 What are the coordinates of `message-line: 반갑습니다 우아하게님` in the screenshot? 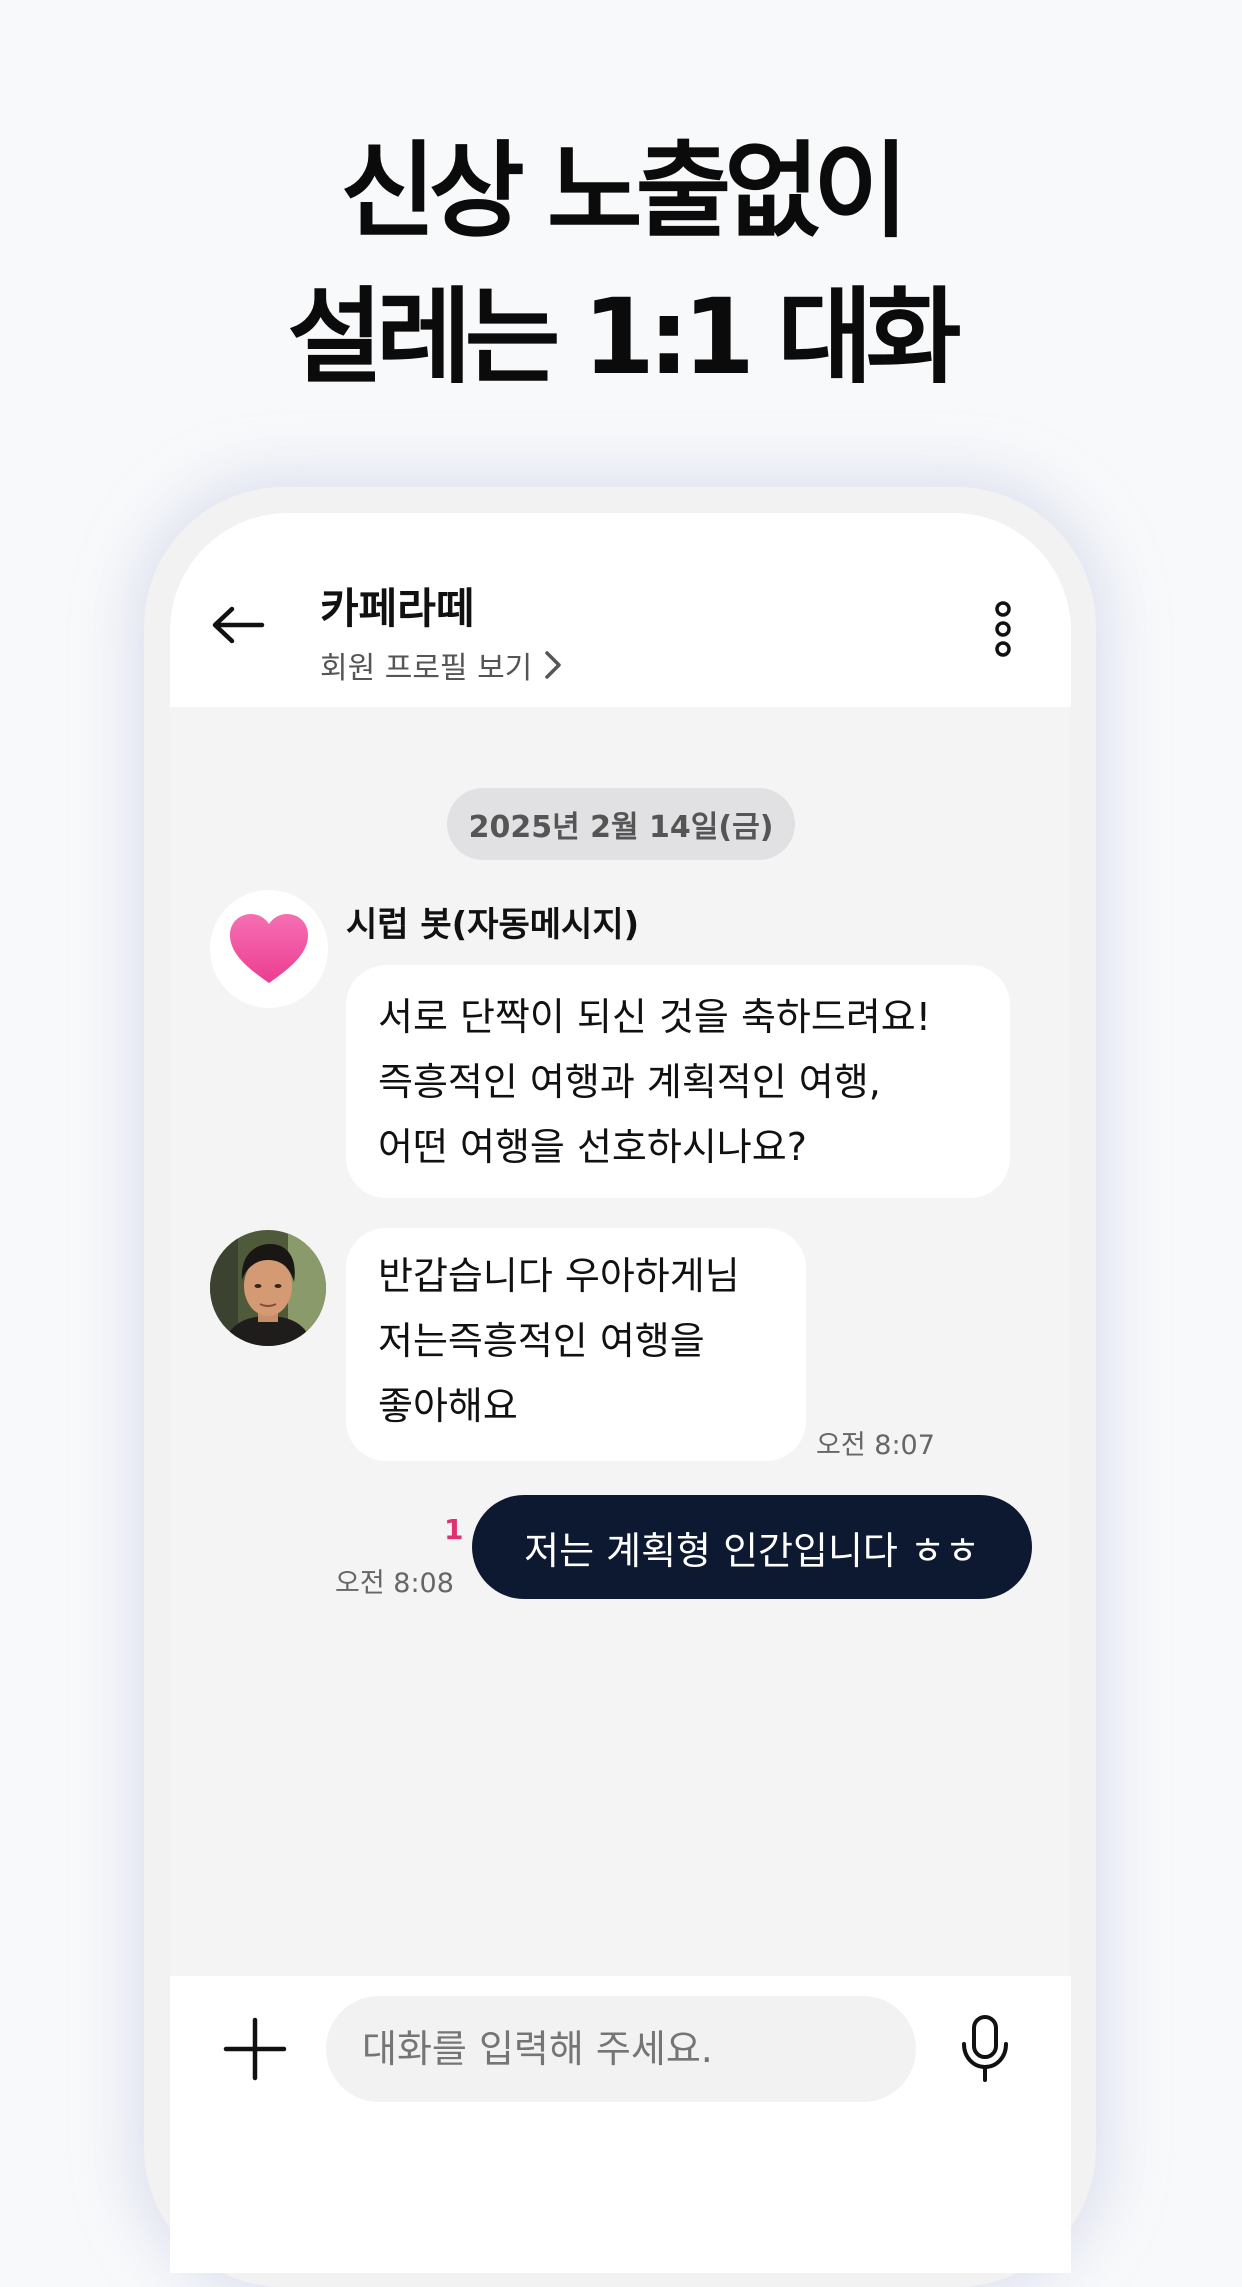 It's located at (559, 1276).